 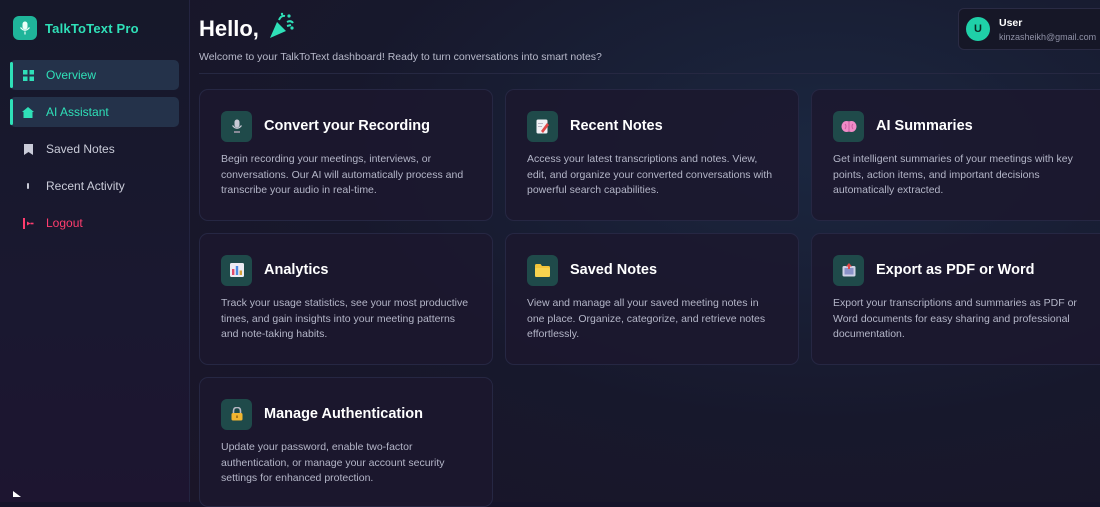 What do you see at coordinates (550, 496) in the screenshot?
I see `video-controls-bar` at bounding box center [550, 496].